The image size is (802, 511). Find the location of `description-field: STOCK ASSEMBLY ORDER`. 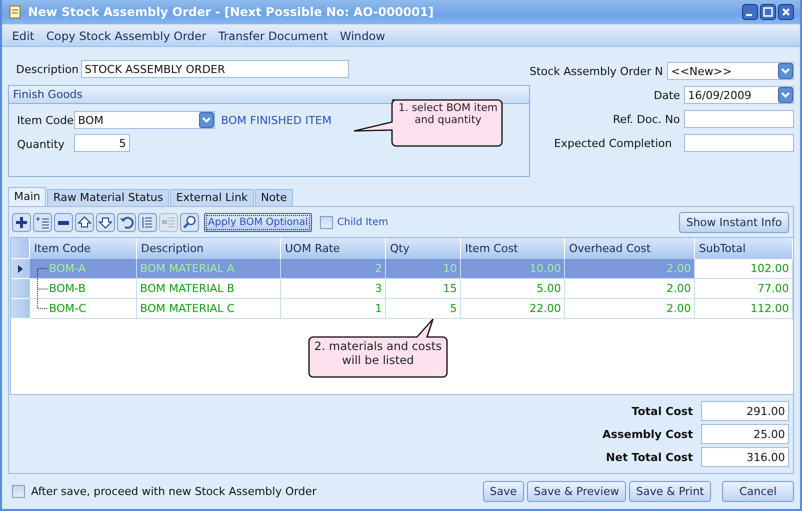

description-field: STOCK ASSEMBLY ORDER is located at coordinates (214, 69).